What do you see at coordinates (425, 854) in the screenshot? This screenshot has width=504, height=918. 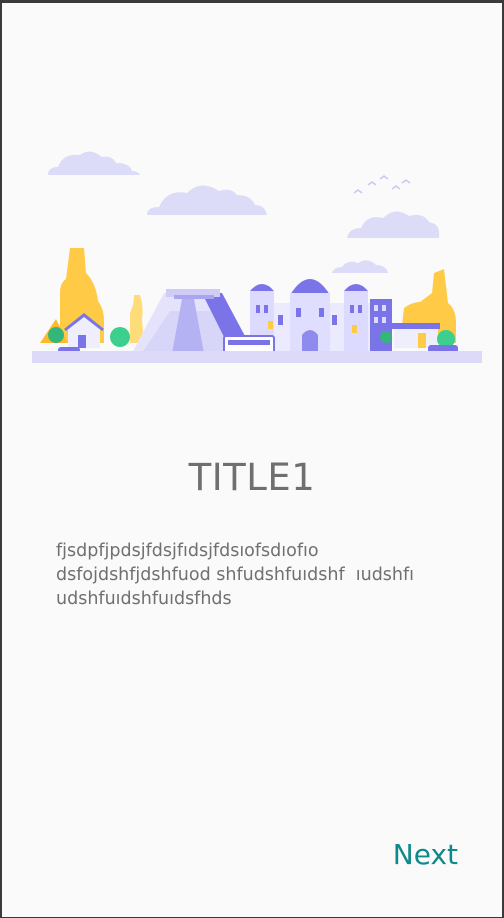 I see `next-button: Next` at bounding box center [425, 854].